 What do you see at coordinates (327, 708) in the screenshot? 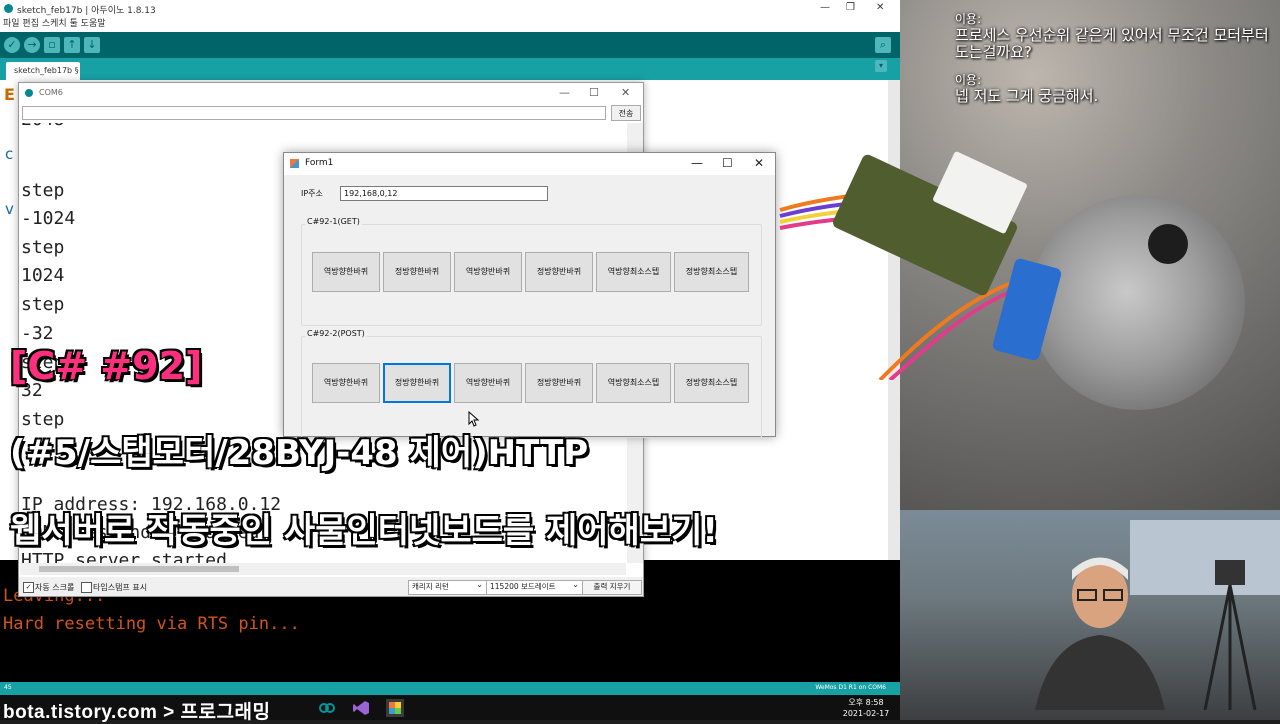
I see `arduino-taskbar-icon` at bounding box center [327, 708].